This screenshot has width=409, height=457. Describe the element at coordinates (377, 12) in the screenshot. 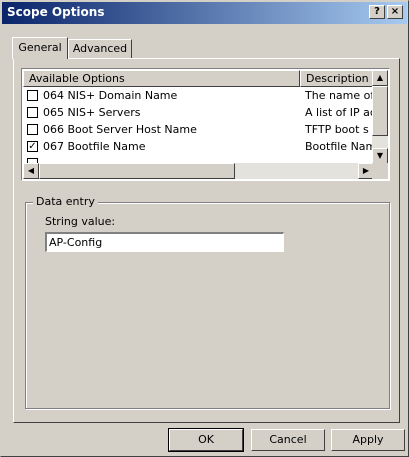

I see `help-button: ?` at that location.